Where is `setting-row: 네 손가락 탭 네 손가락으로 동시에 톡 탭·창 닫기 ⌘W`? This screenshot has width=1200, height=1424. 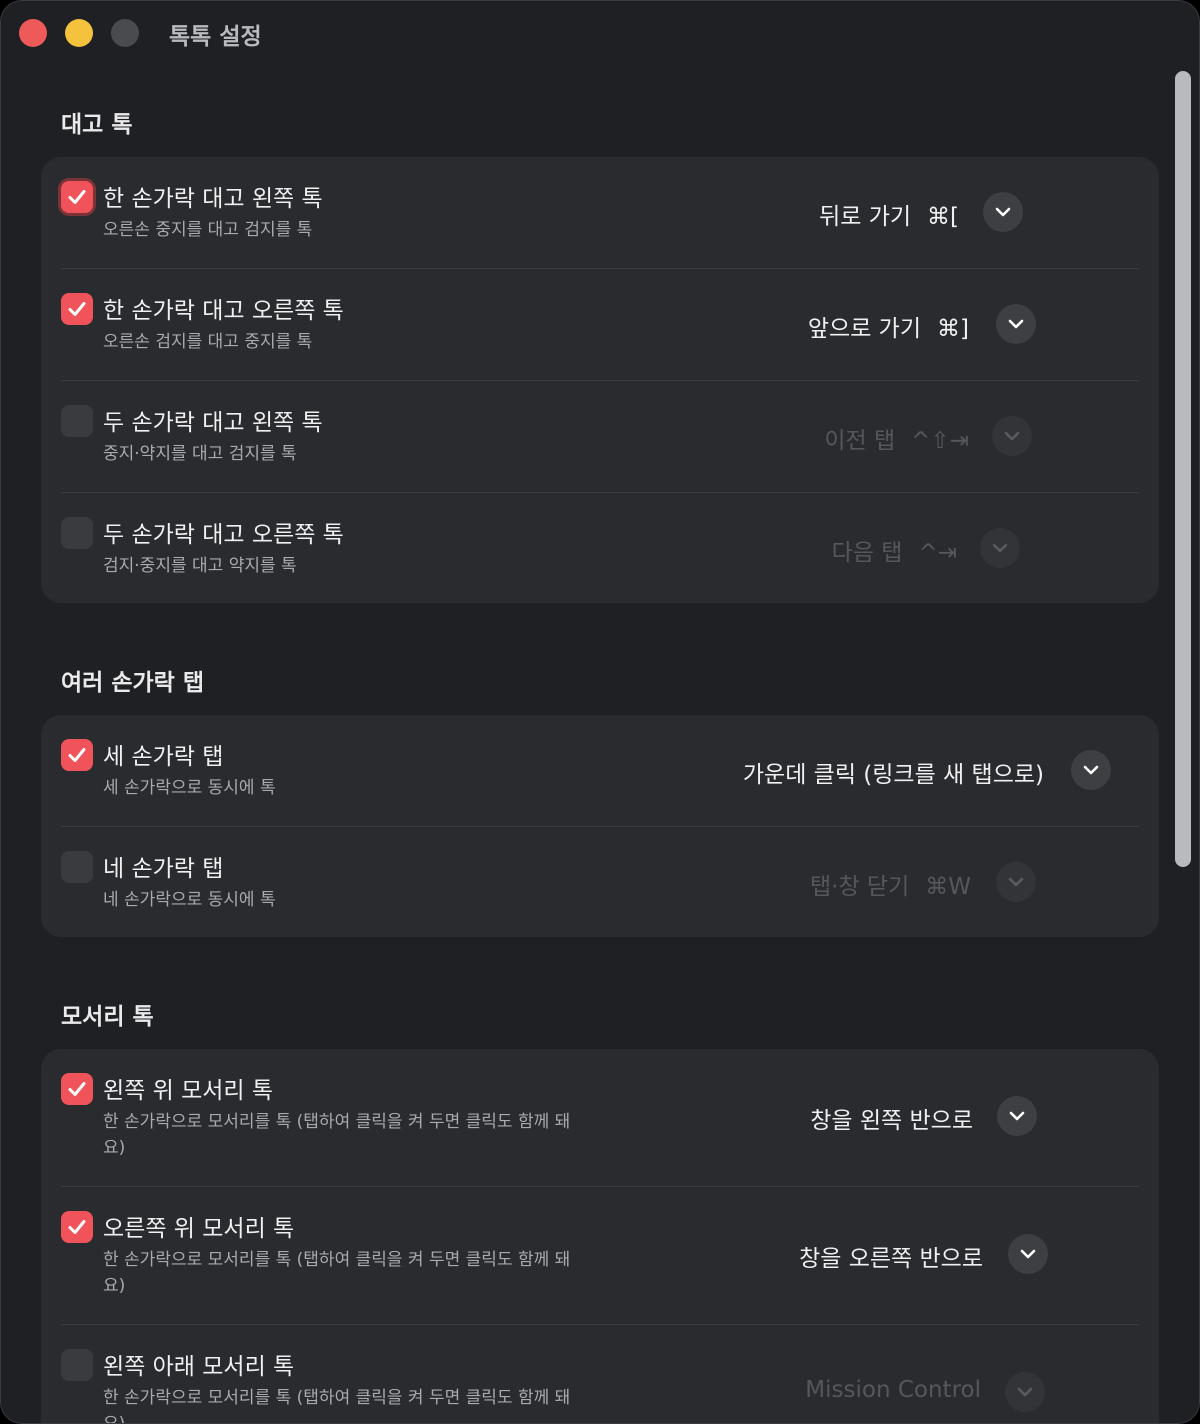 setting-row: 네 손가락 탭 네 손가락으로 동시에 톡 탭·창 닫기 ⌘W is located at coordinates (600, 882).